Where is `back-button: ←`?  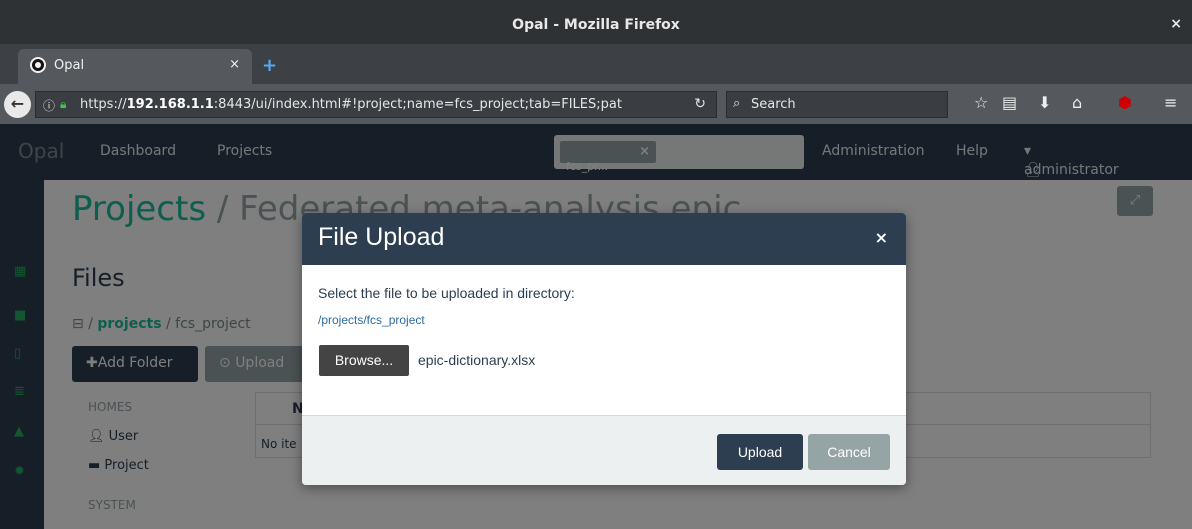
back-button: ← is located at coordinates (17, 104).